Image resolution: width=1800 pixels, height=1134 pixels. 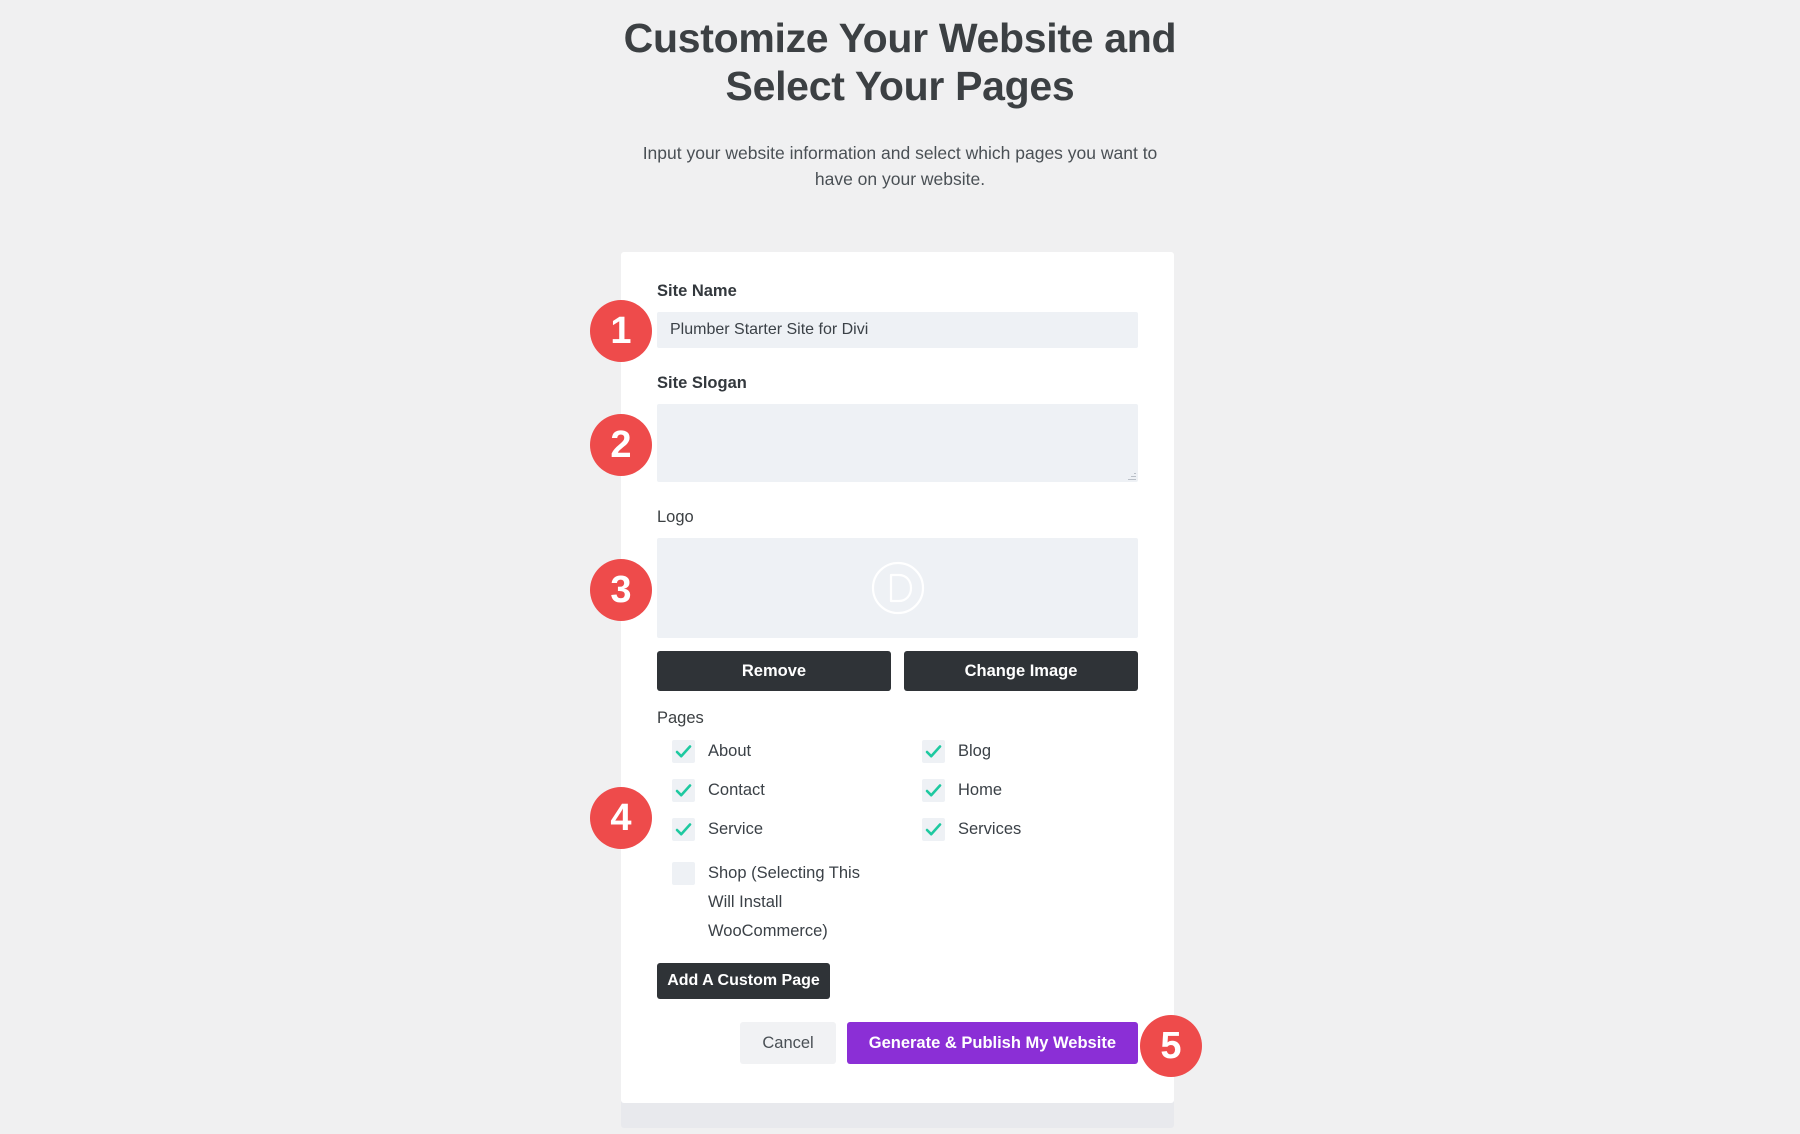 What do you see at coordinates (897, 443) in the screenshot?
I see `site-slogan-textarea` at bounding box center [897, 443].